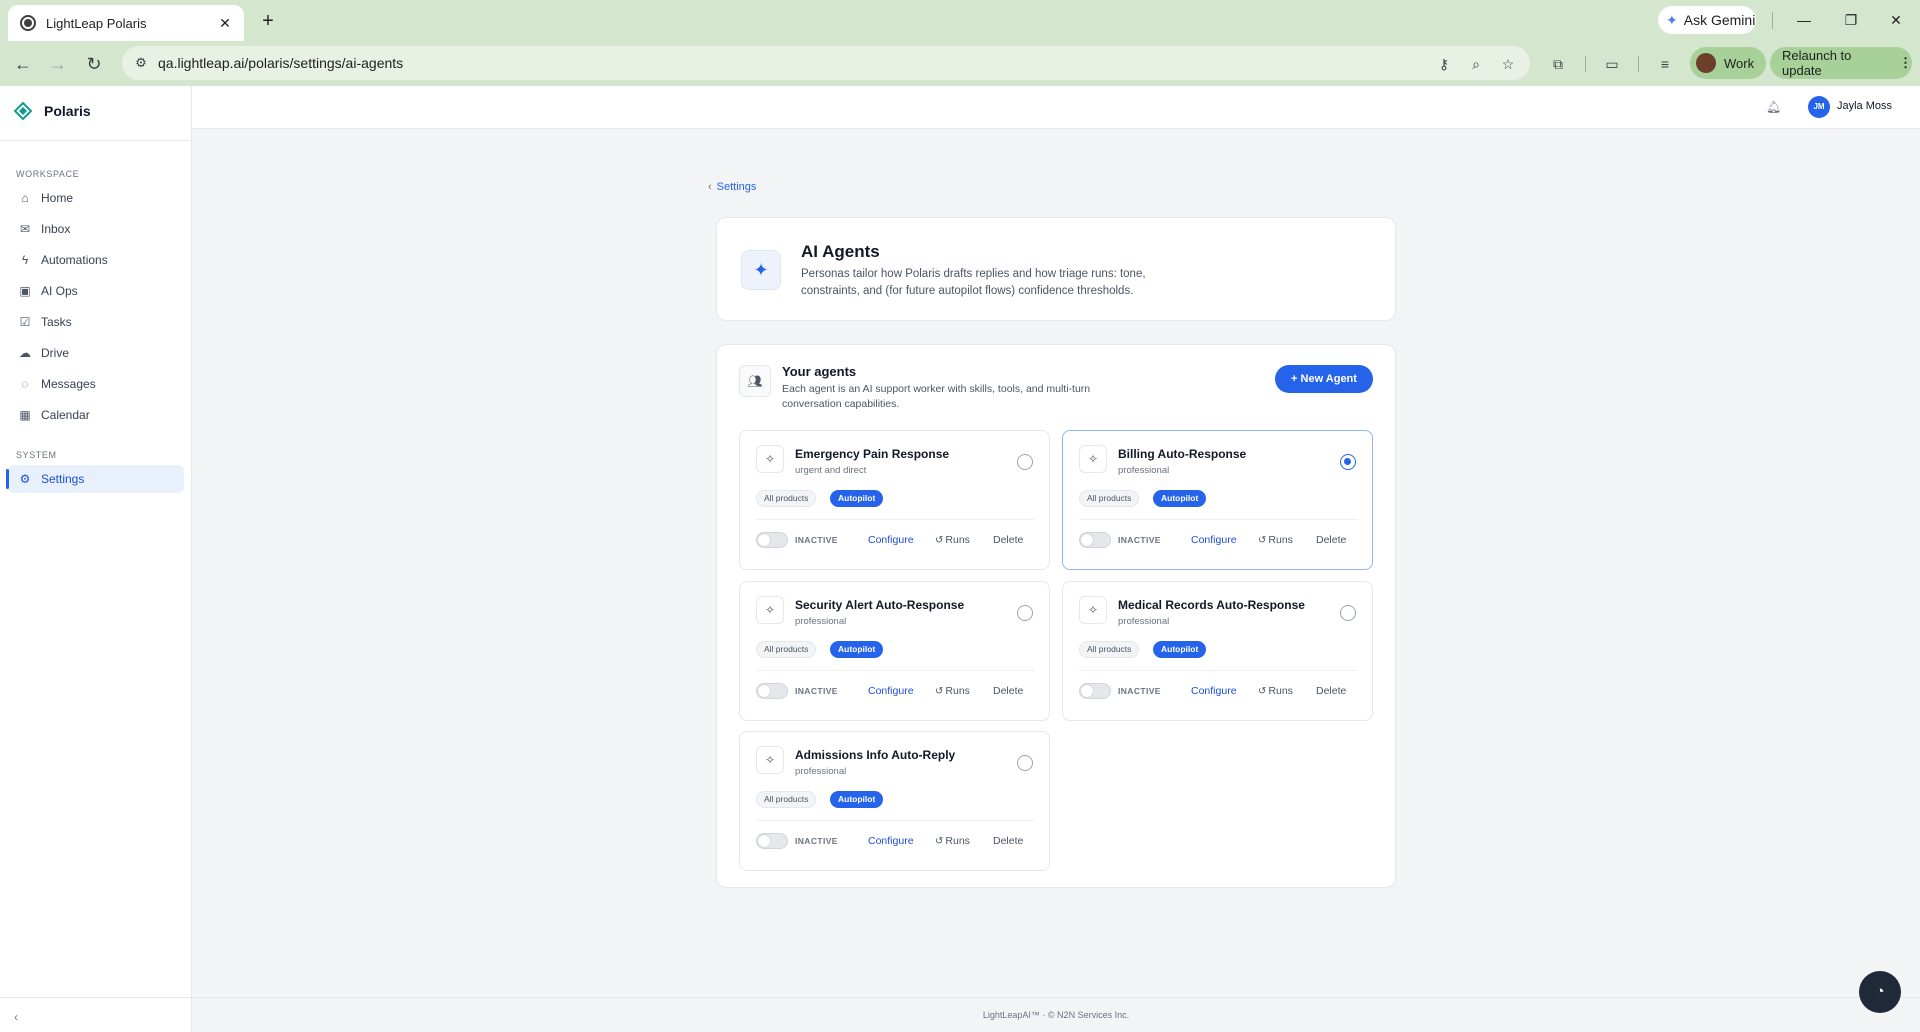 This screenshot has width=1920, height=1032. I want to click on agent-tone: urgent and direct, so click(831, 470).